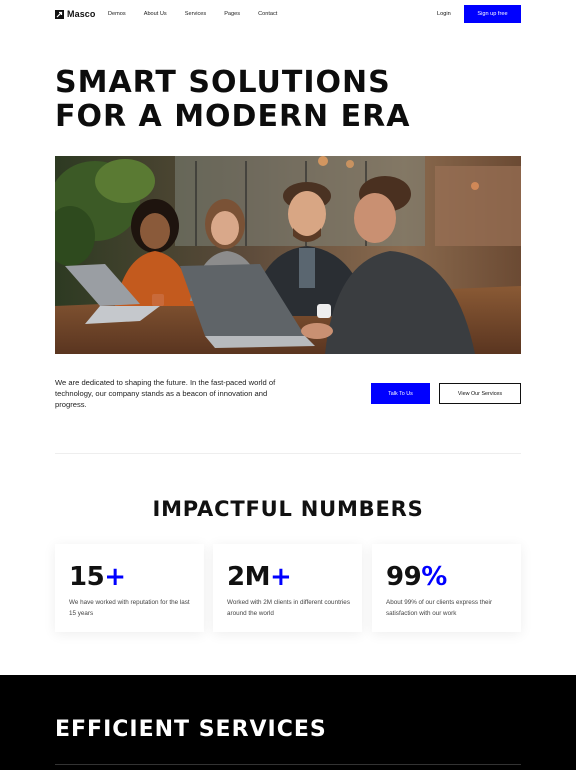 This screenshot has height=770, width=576. I want to click on stat-number: 99, so click(404, 577).